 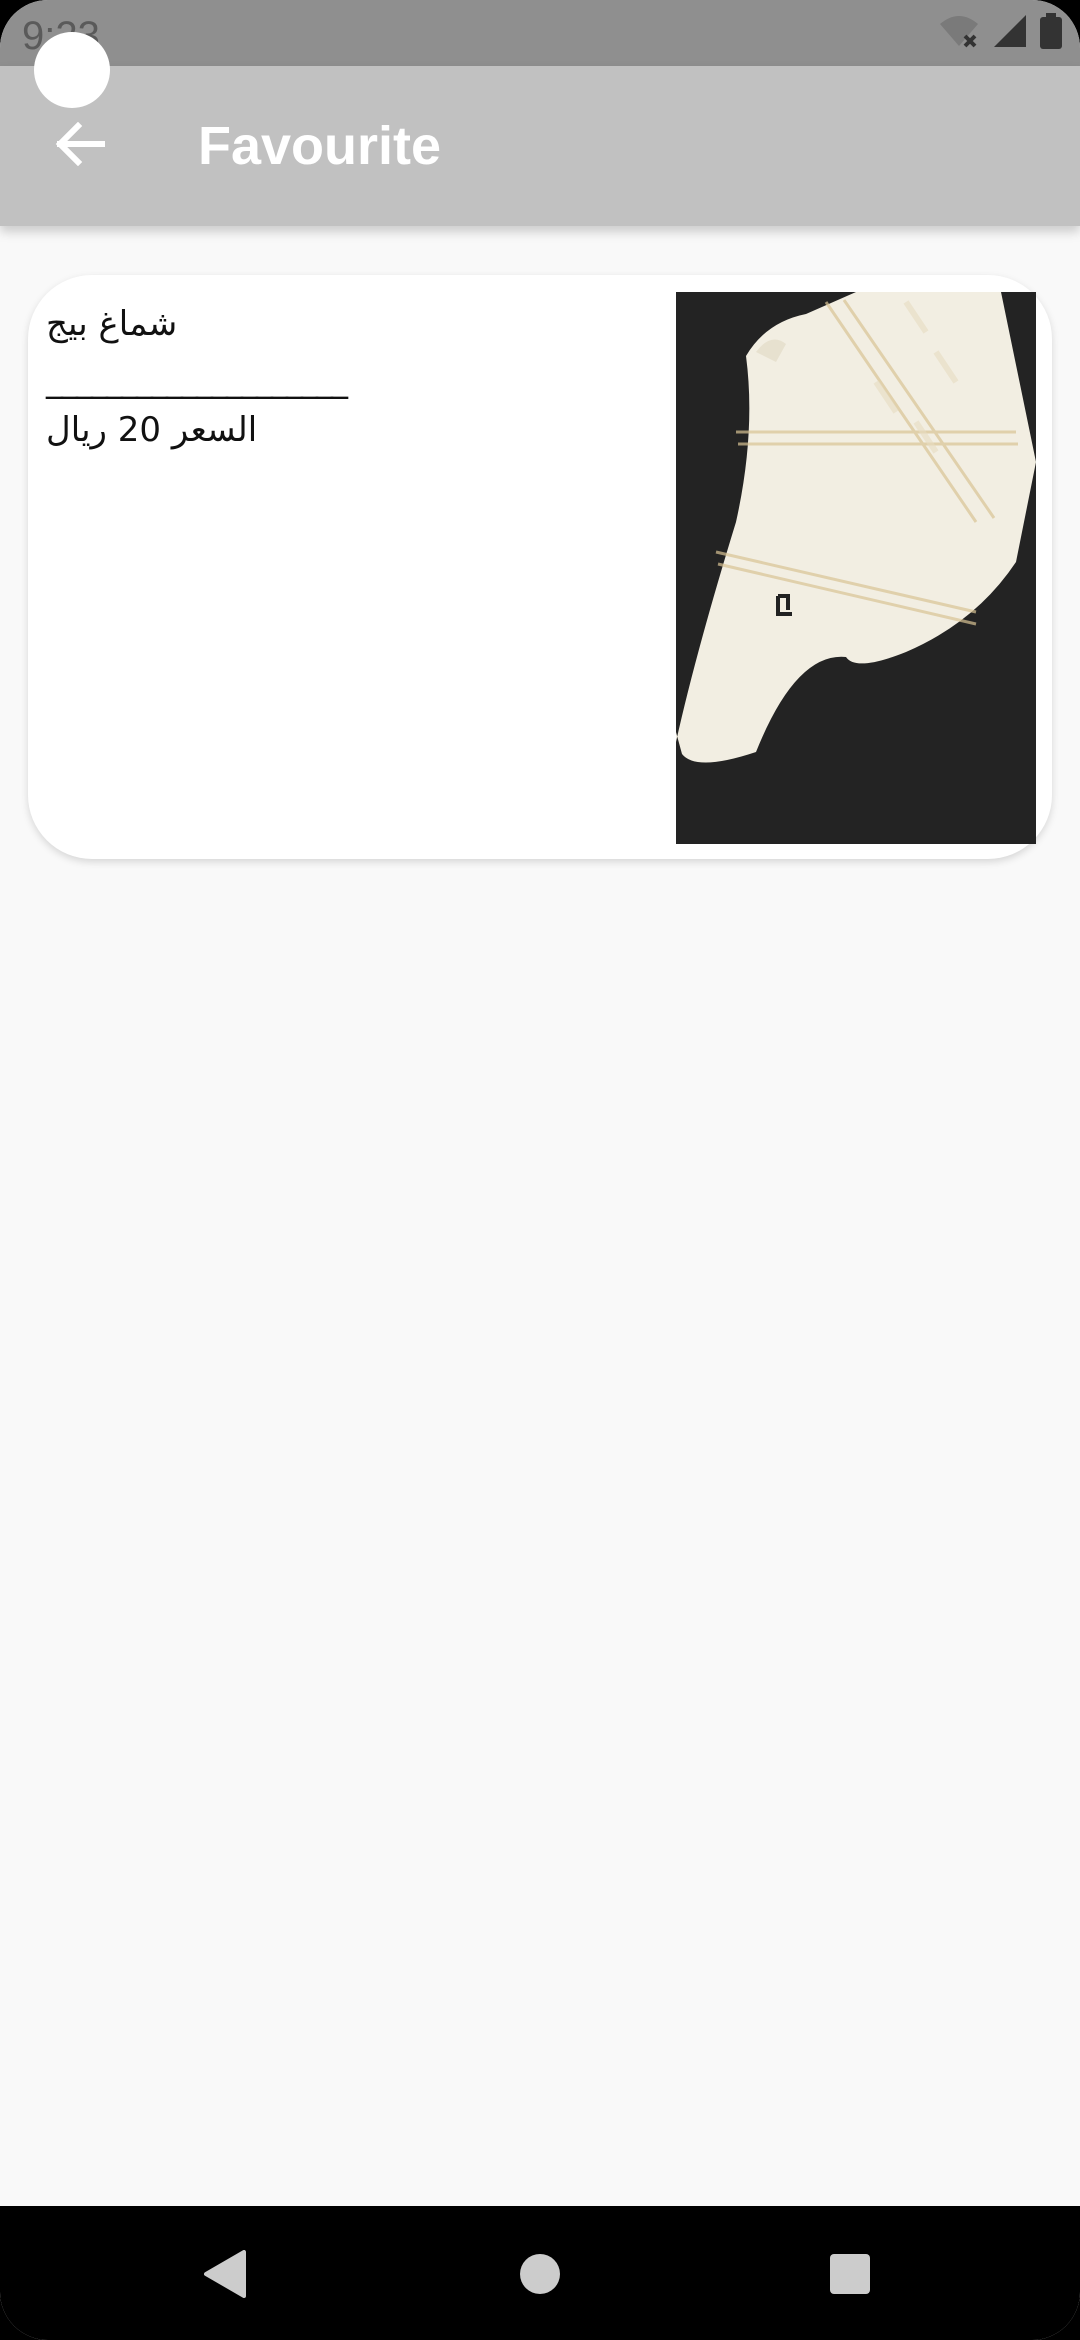 What do you see at coordinates (152, 430) in the screenshot?
I see `product-price: السعر 20 ريال` at bounding box center [152, 430].